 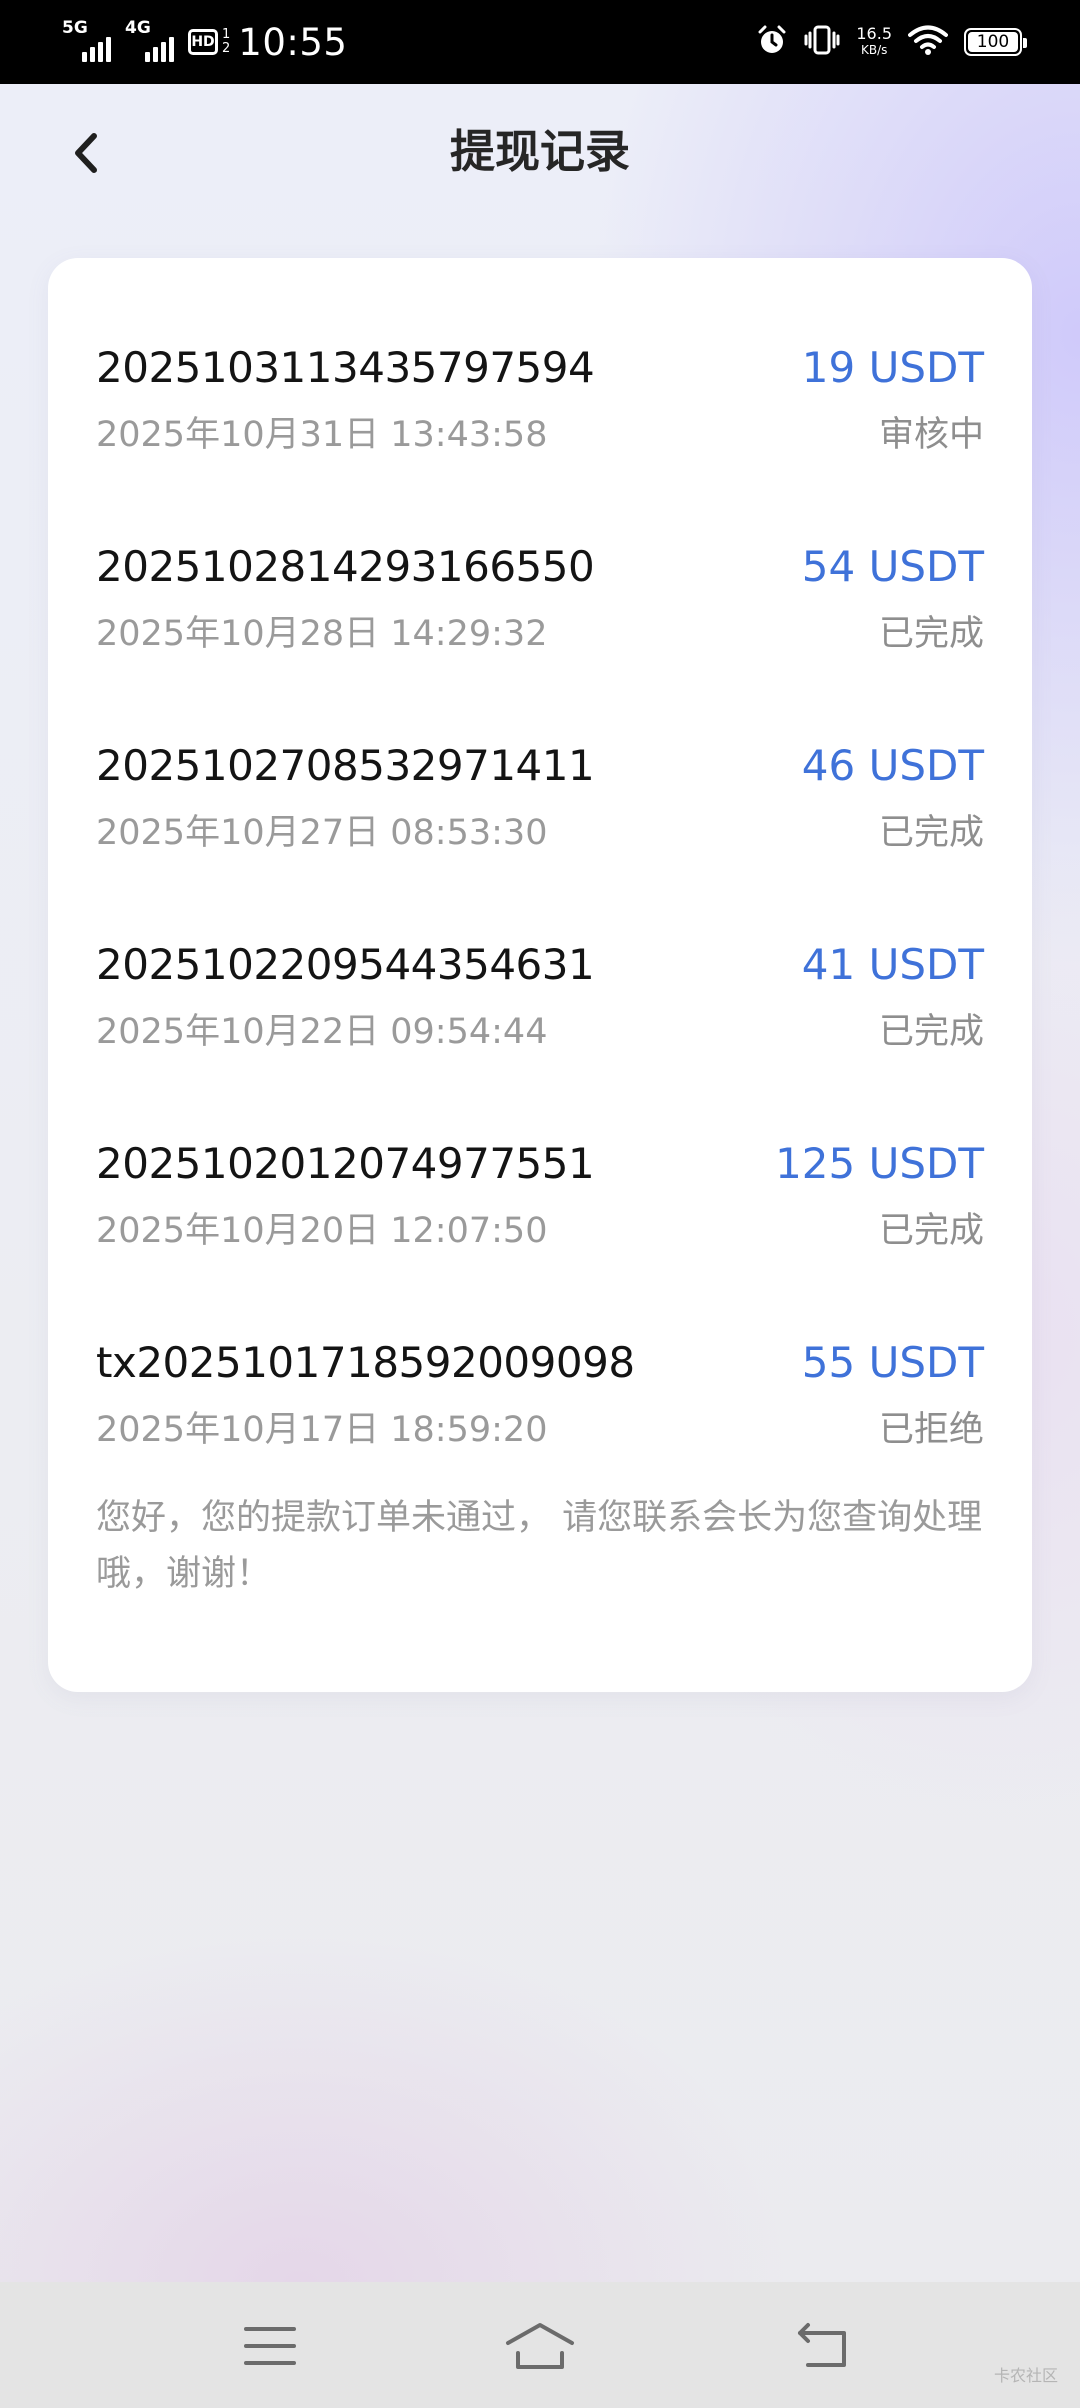 What do you see at coordinates (345, 765) in the screenshot?
I see `record-id: 20251027085329714​11` at bounding box center [345, 765].